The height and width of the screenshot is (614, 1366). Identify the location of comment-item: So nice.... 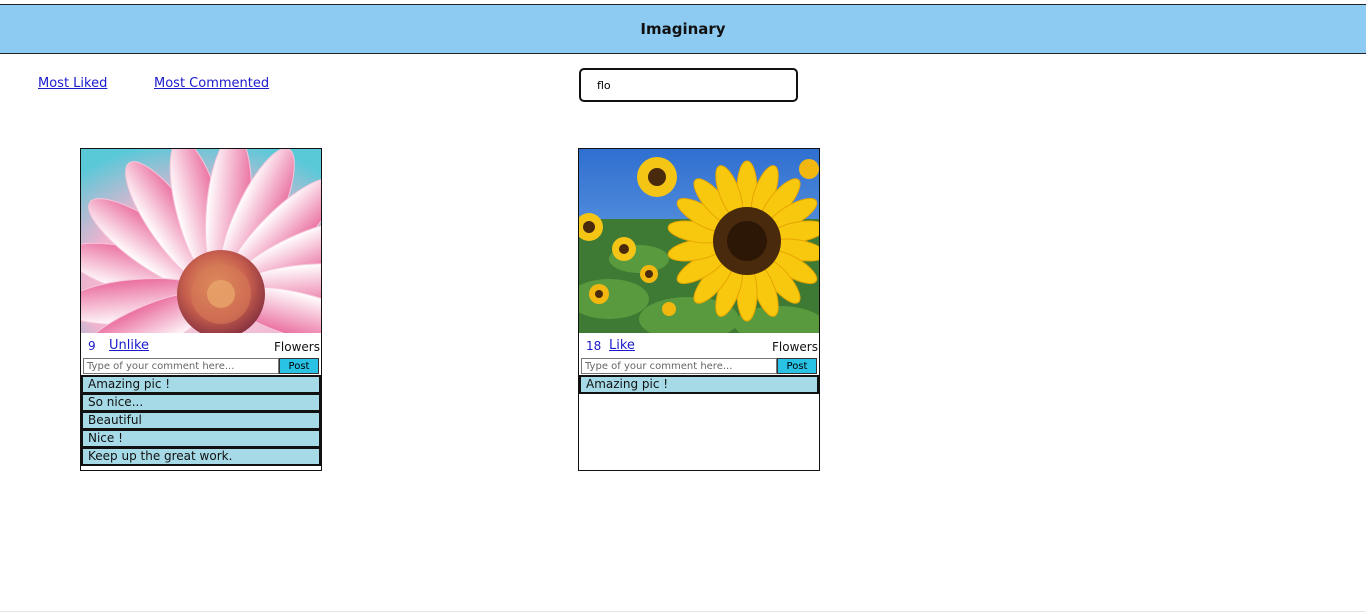
(201, 402).